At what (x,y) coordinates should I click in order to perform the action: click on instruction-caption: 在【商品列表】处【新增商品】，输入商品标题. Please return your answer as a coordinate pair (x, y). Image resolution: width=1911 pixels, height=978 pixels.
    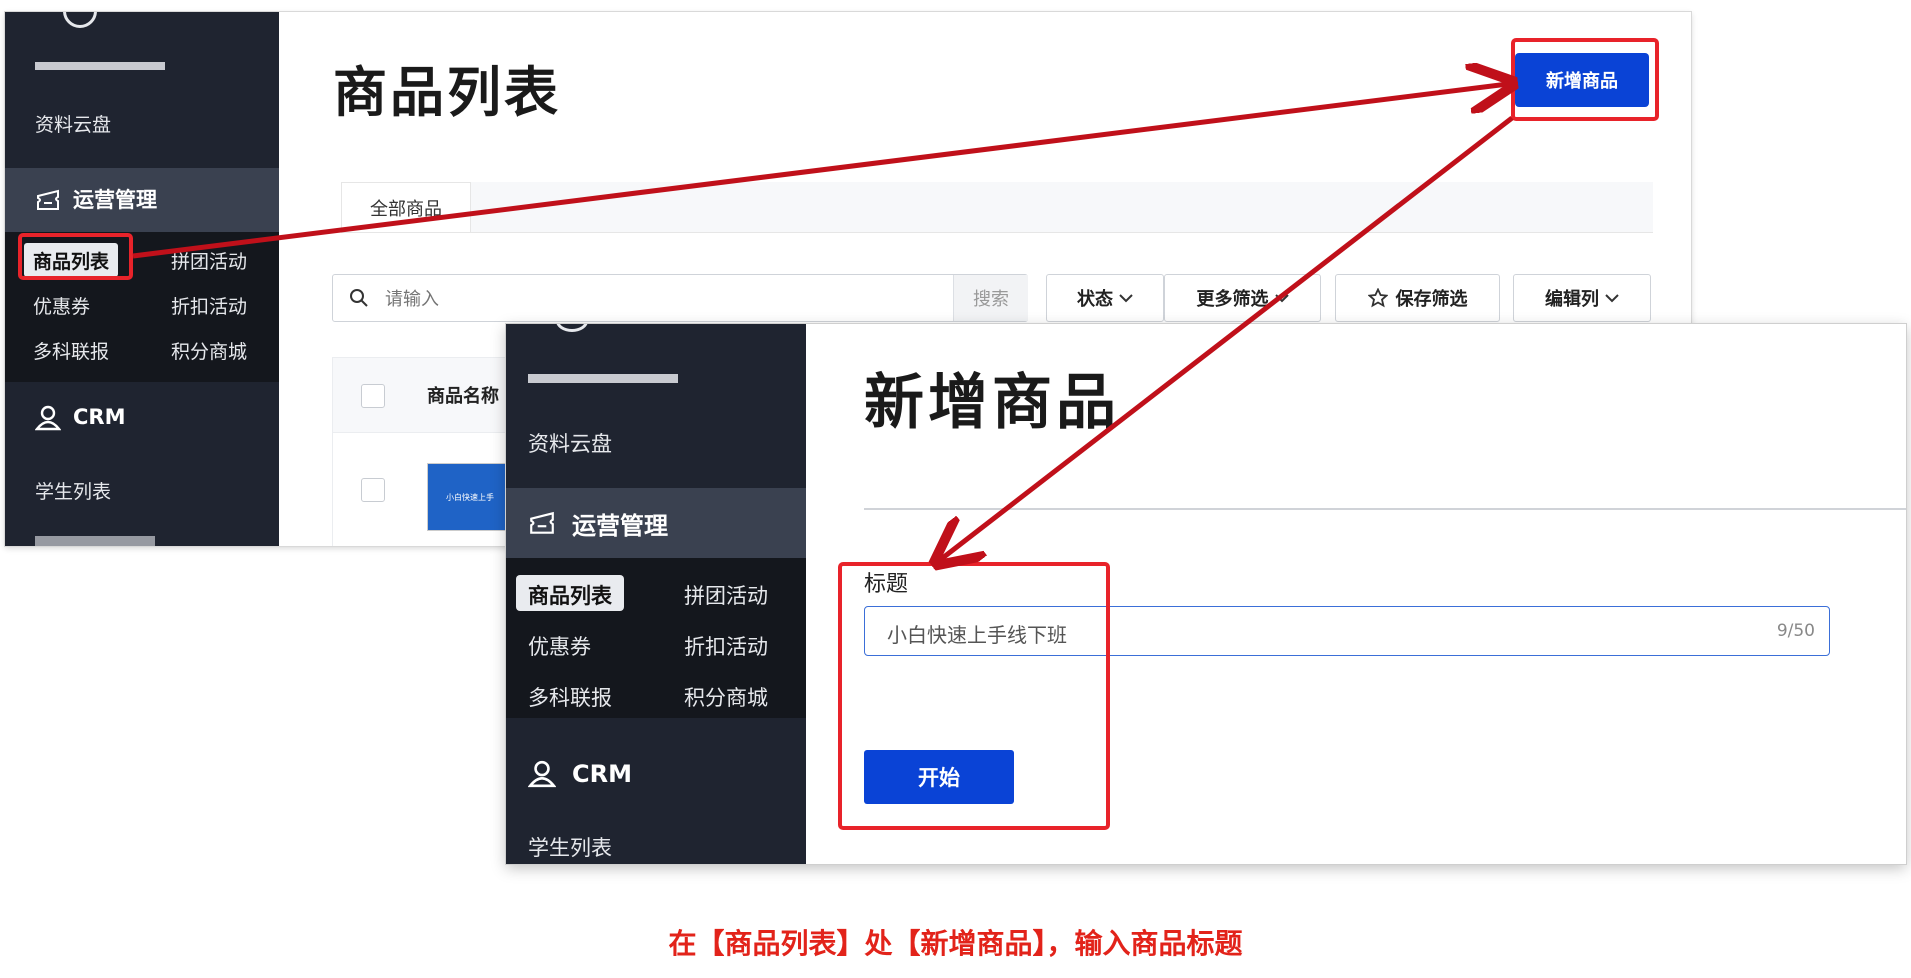
    Looking at the image, I should click on (955, 943).